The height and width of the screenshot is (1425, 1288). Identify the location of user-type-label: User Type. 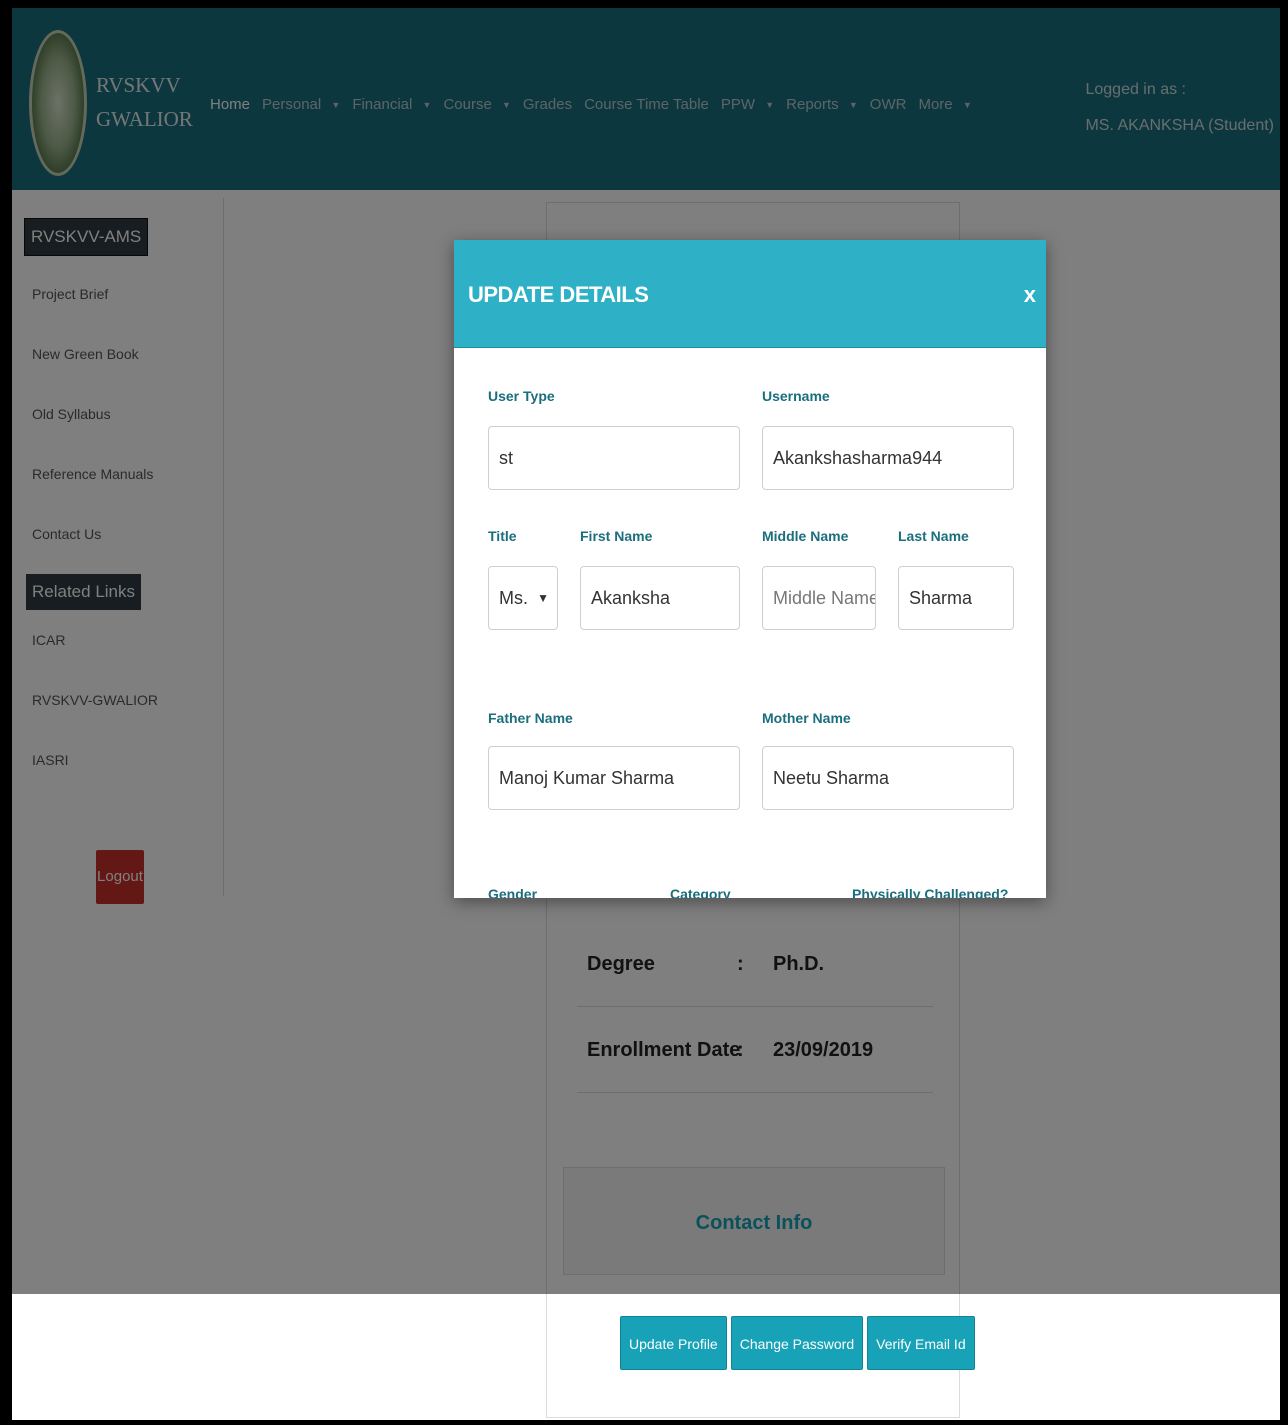
(521, 396).